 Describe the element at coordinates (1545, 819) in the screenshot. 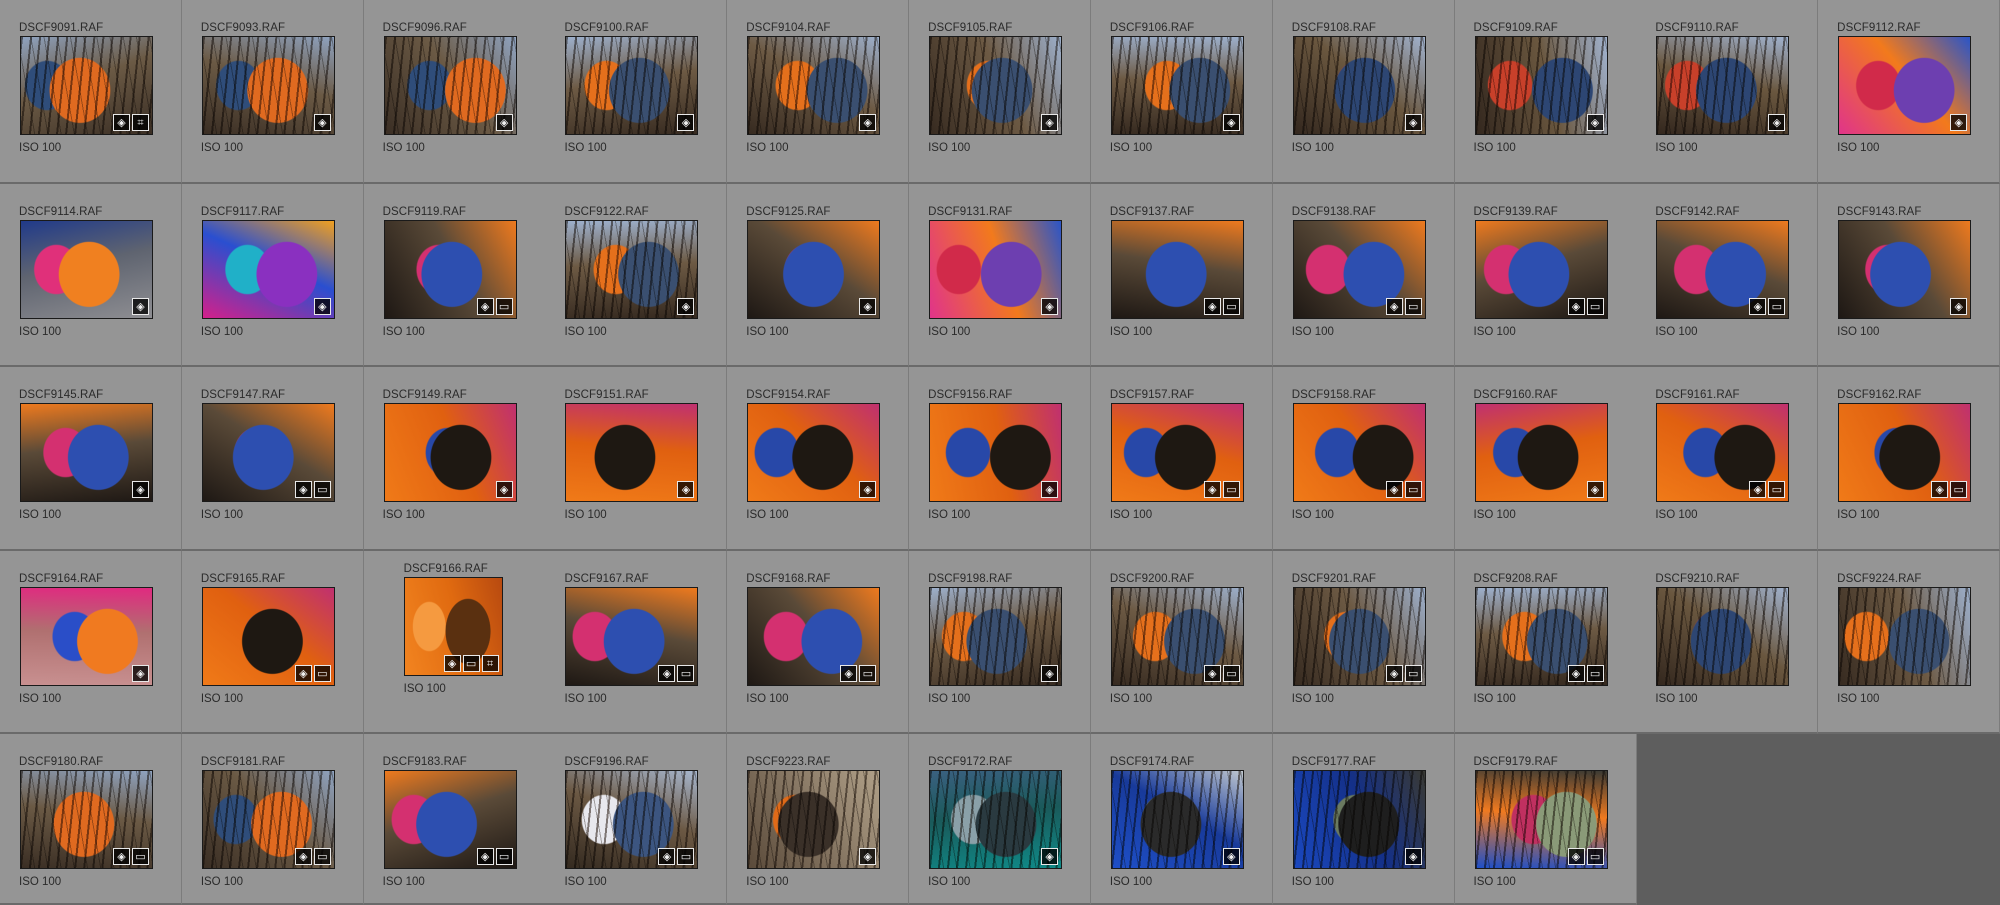

I see `thumbnail-cell: DSCF9179.RAF ◈ ▭ ISO 100` at that location.